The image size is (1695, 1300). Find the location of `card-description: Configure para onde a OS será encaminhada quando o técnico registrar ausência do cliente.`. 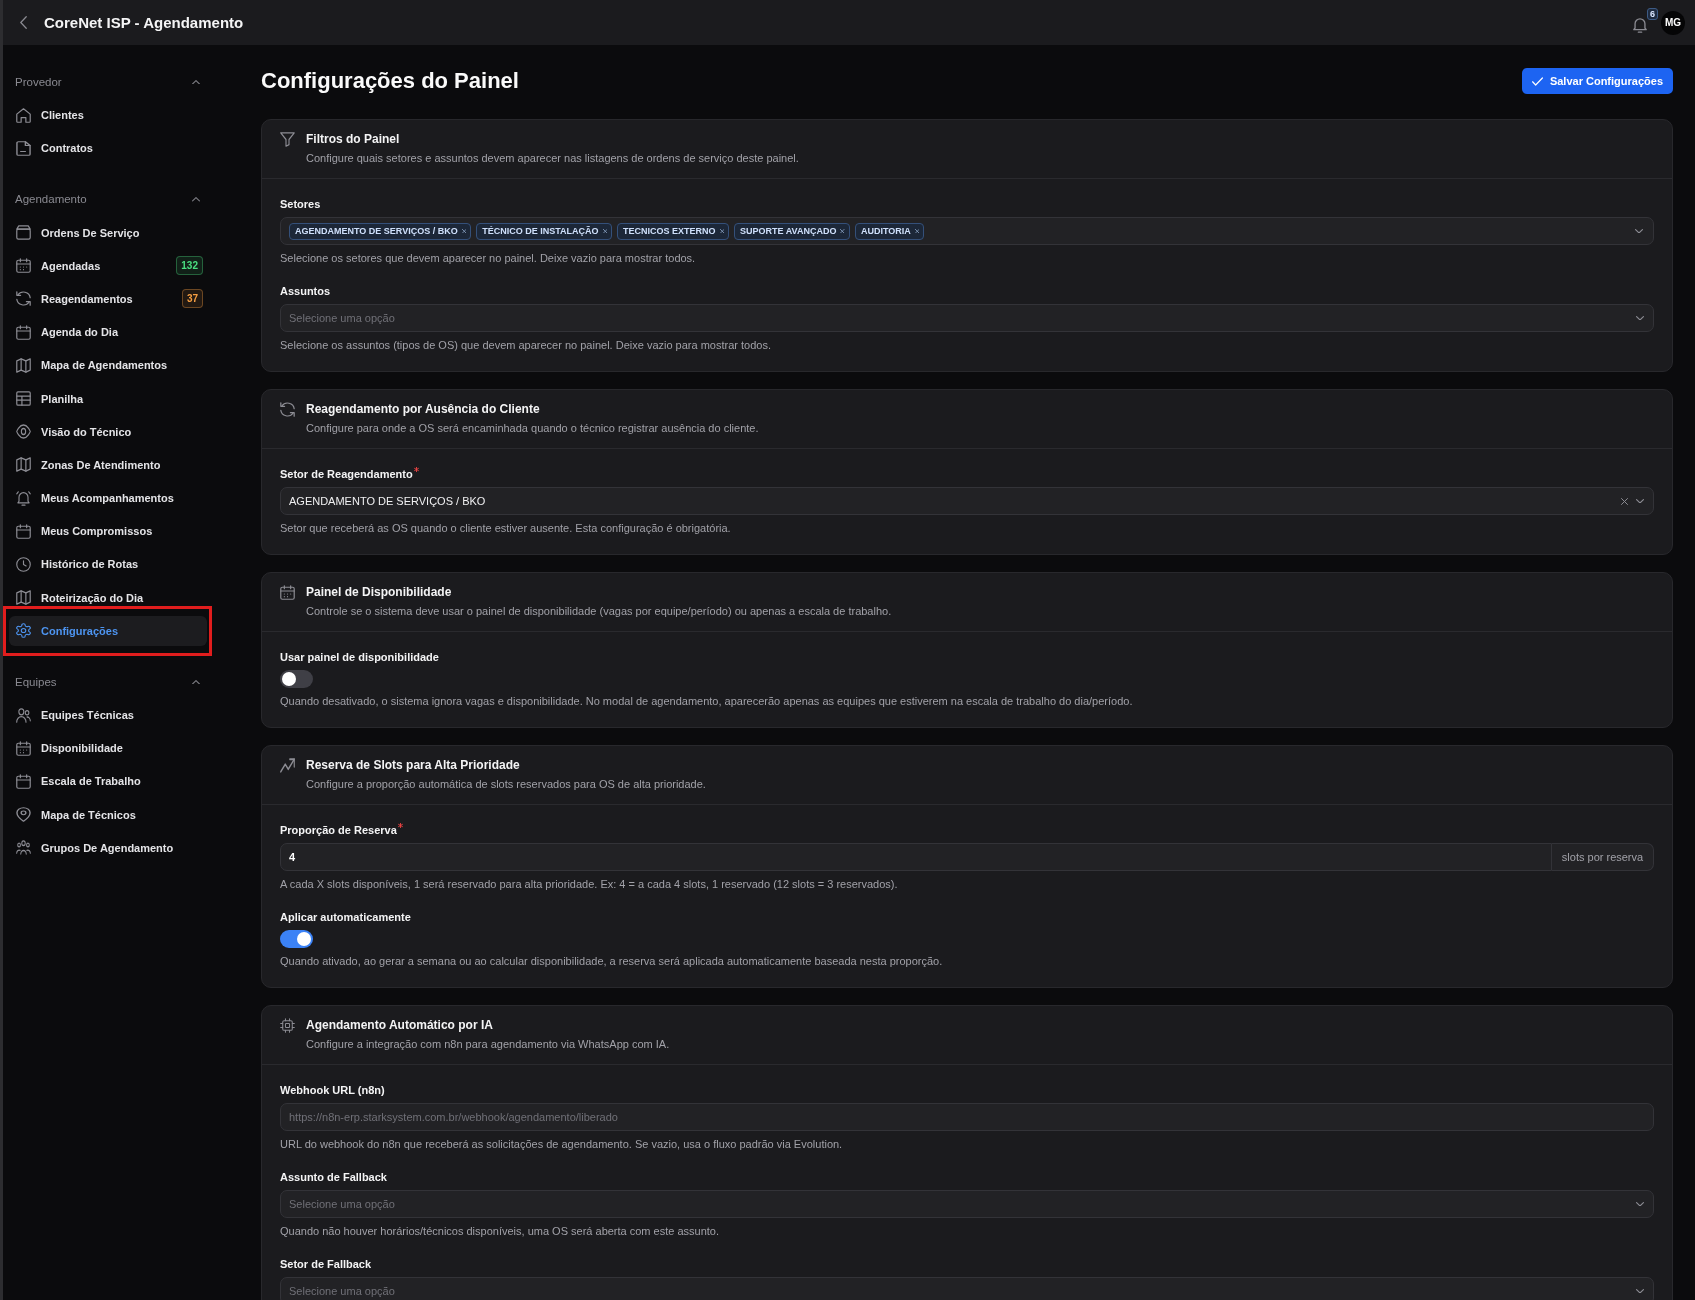

card-description: Configure para onde a OS será encaminhada quando o técnico registrar ausência do cliente. is located at coordinates (532, 428).